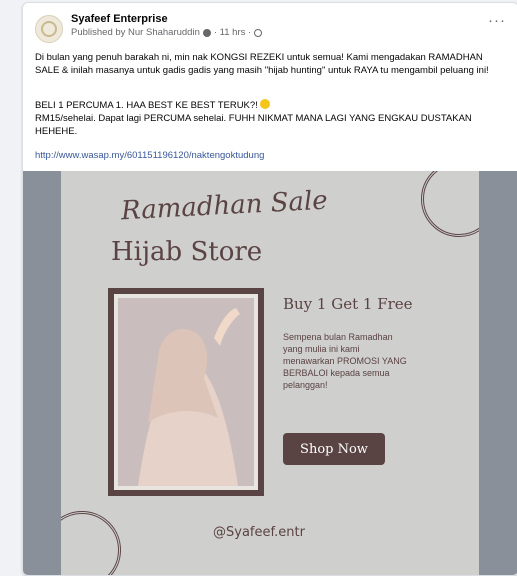 Image resolution: width=517 pixels, height=576 pixels. I want to click on photo-frame, so click(186, 392).